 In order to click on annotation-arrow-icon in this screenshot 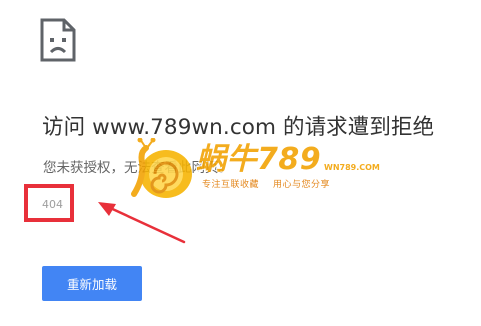, I will do `click(142, 223)`.